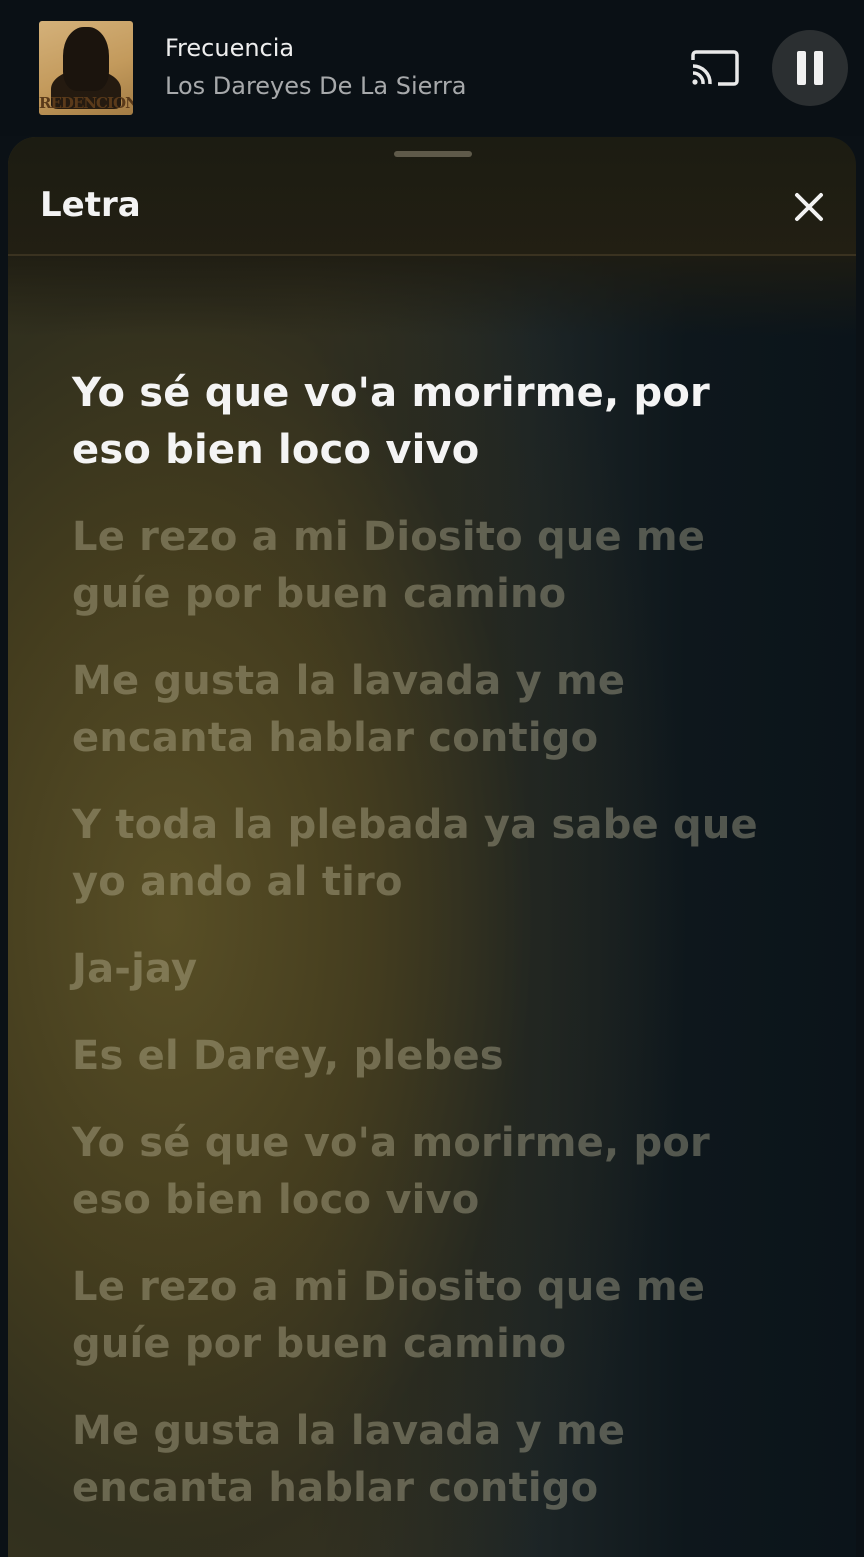 This screenshot has width=864, height=1557. What do you see at coordinates (230, 48) in the screenshot?
I see `song-title: Frecuencia` at bounding box center [230, 48].